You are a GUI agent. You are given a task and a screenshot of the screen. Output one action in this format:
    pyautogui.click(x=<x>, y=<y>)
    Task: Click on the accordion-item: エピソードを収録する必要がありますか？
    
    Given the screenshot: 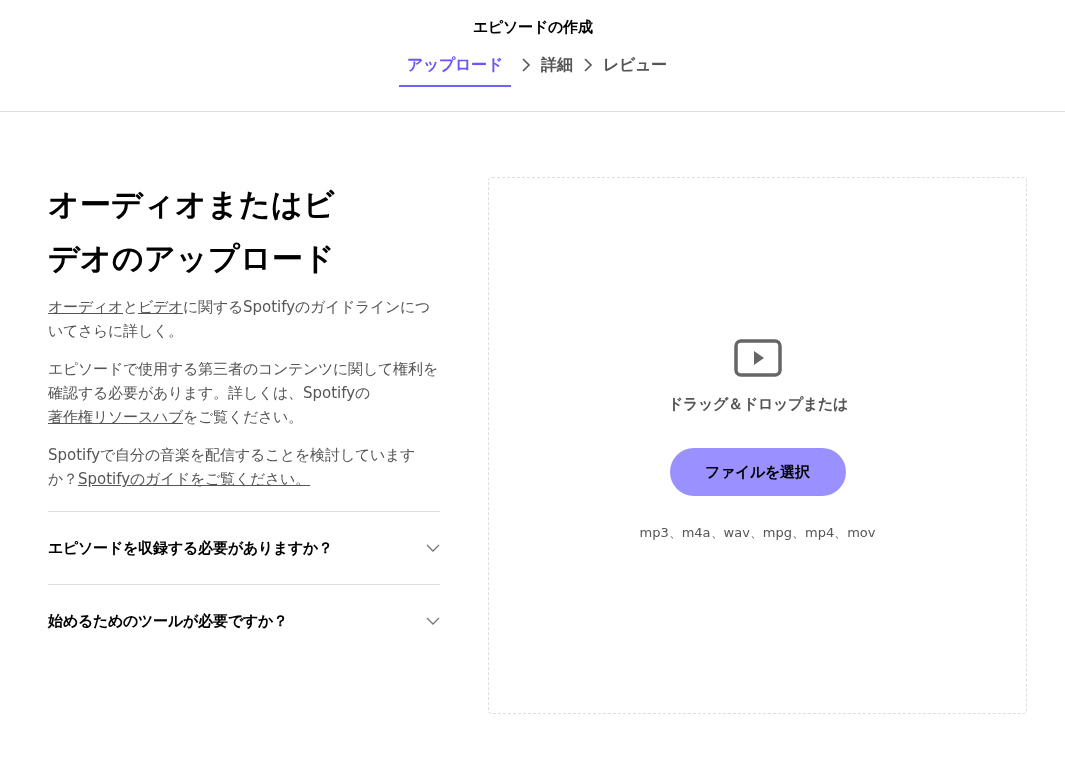 What is the action you would take?
    pyautogui.click(x=244, y=547)
    